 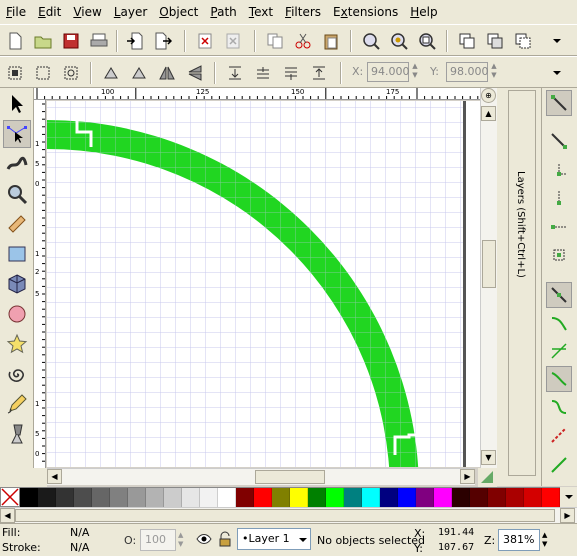 What do you see at coordinates (488, 113) in the screenshot?
I see `scroll-up-arrow: ▲` at bounding box center [488, 113].